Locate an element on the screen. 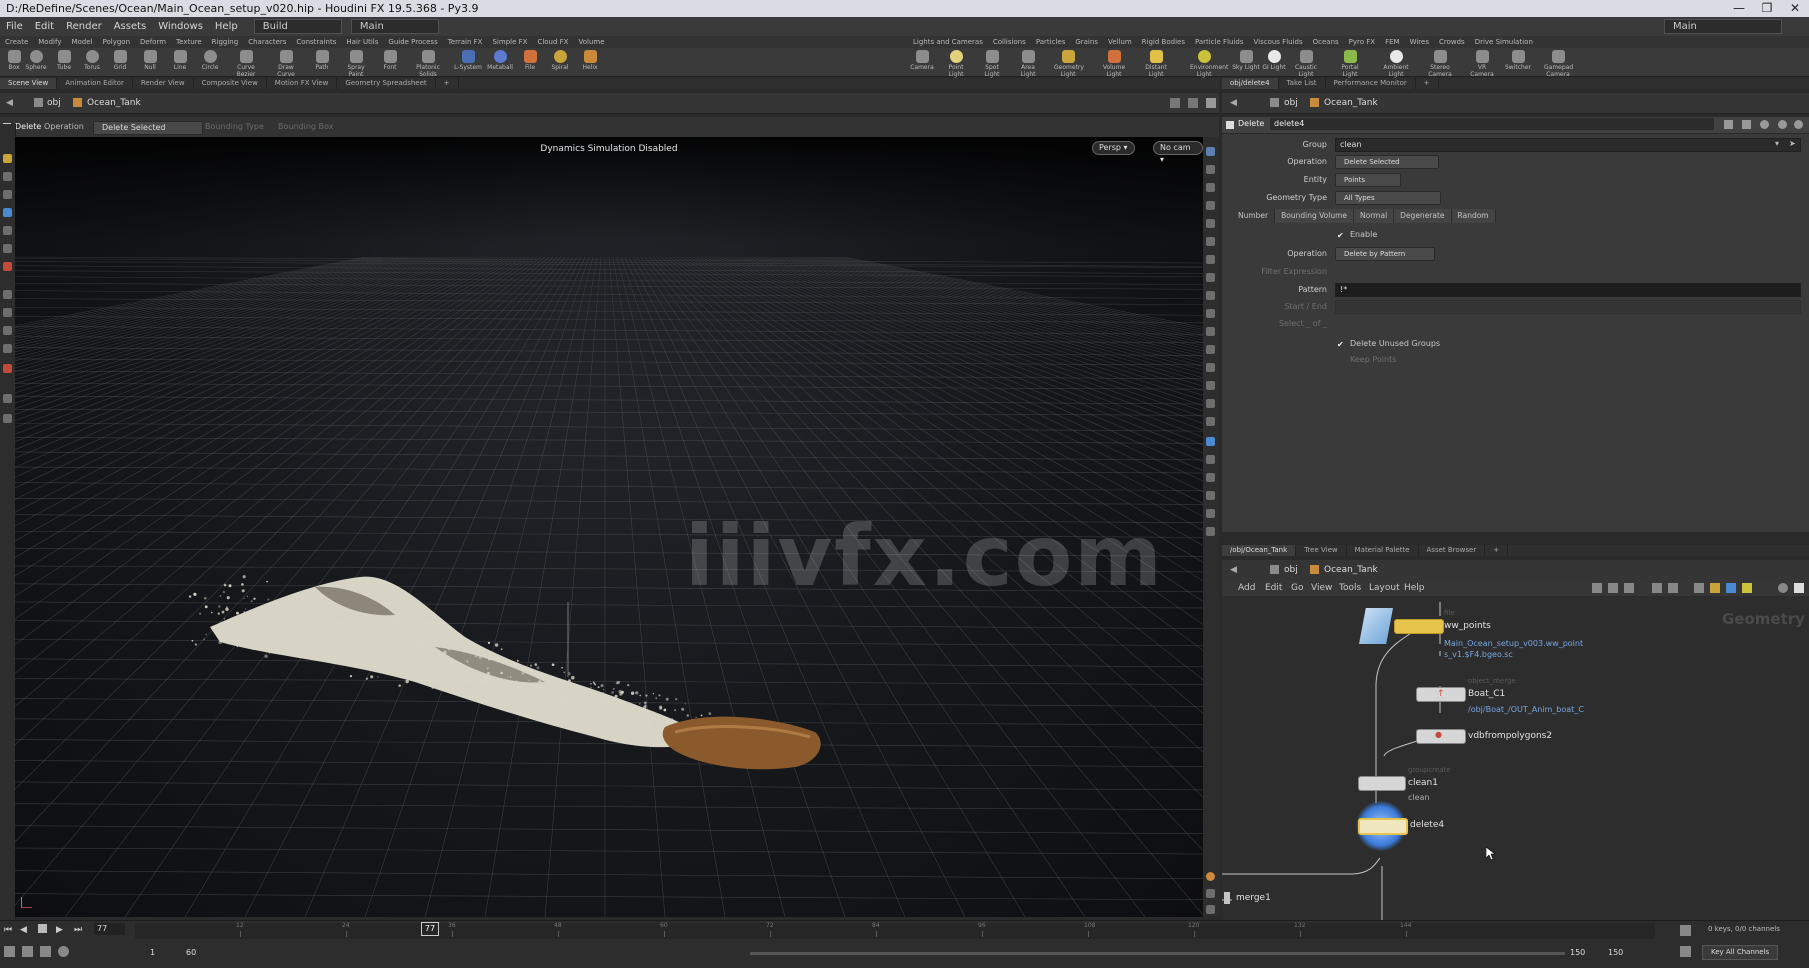 The width and height of the screenshot is (1809, 968). pin-icon is located at coordinates (1210, 531).